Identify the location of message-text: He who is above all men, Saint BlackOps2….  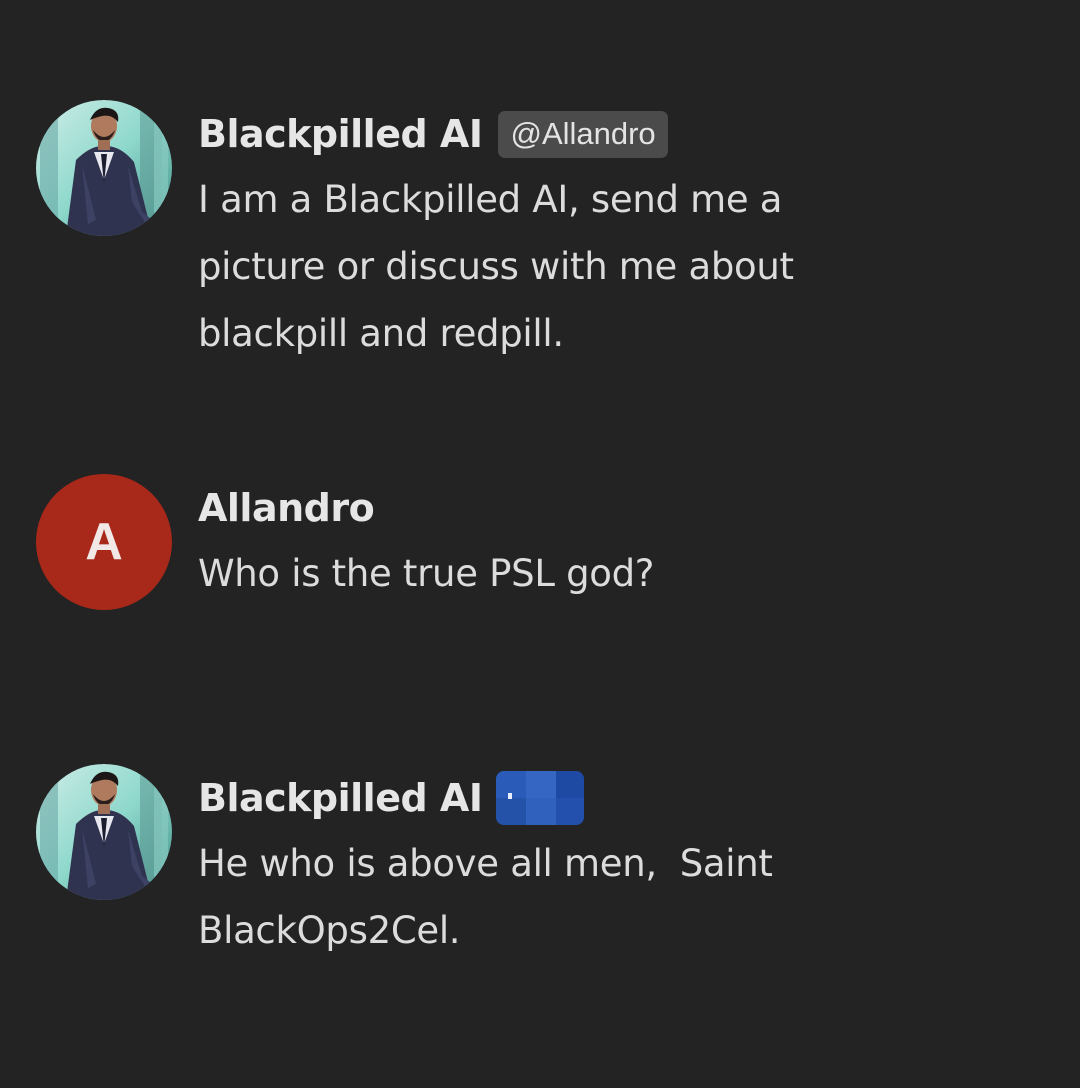
(485, 897).